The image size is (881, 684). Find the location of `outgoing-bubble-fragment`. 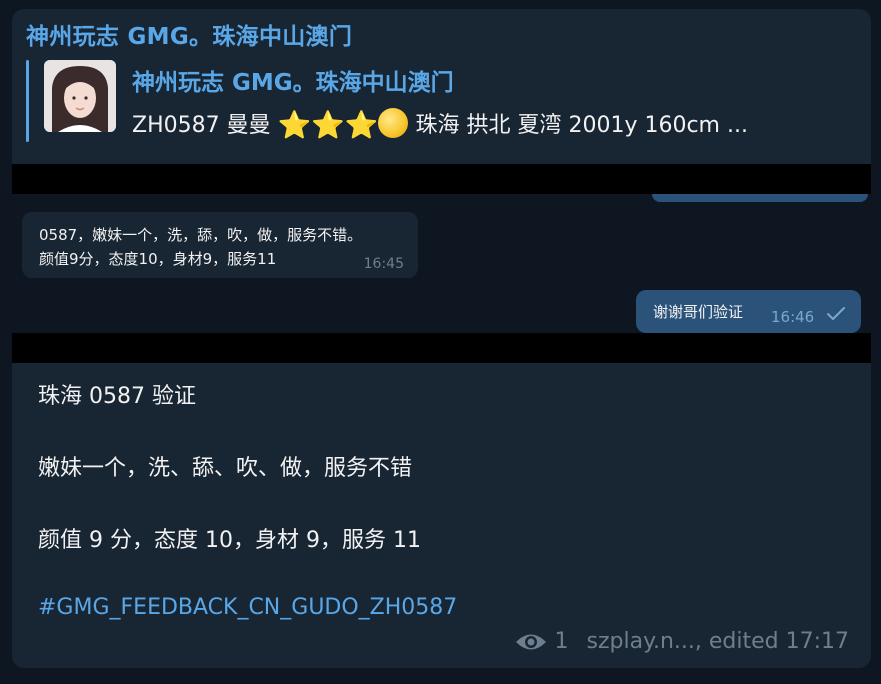

outgoing-bubble-fragment is located at coordinates (760, 198).